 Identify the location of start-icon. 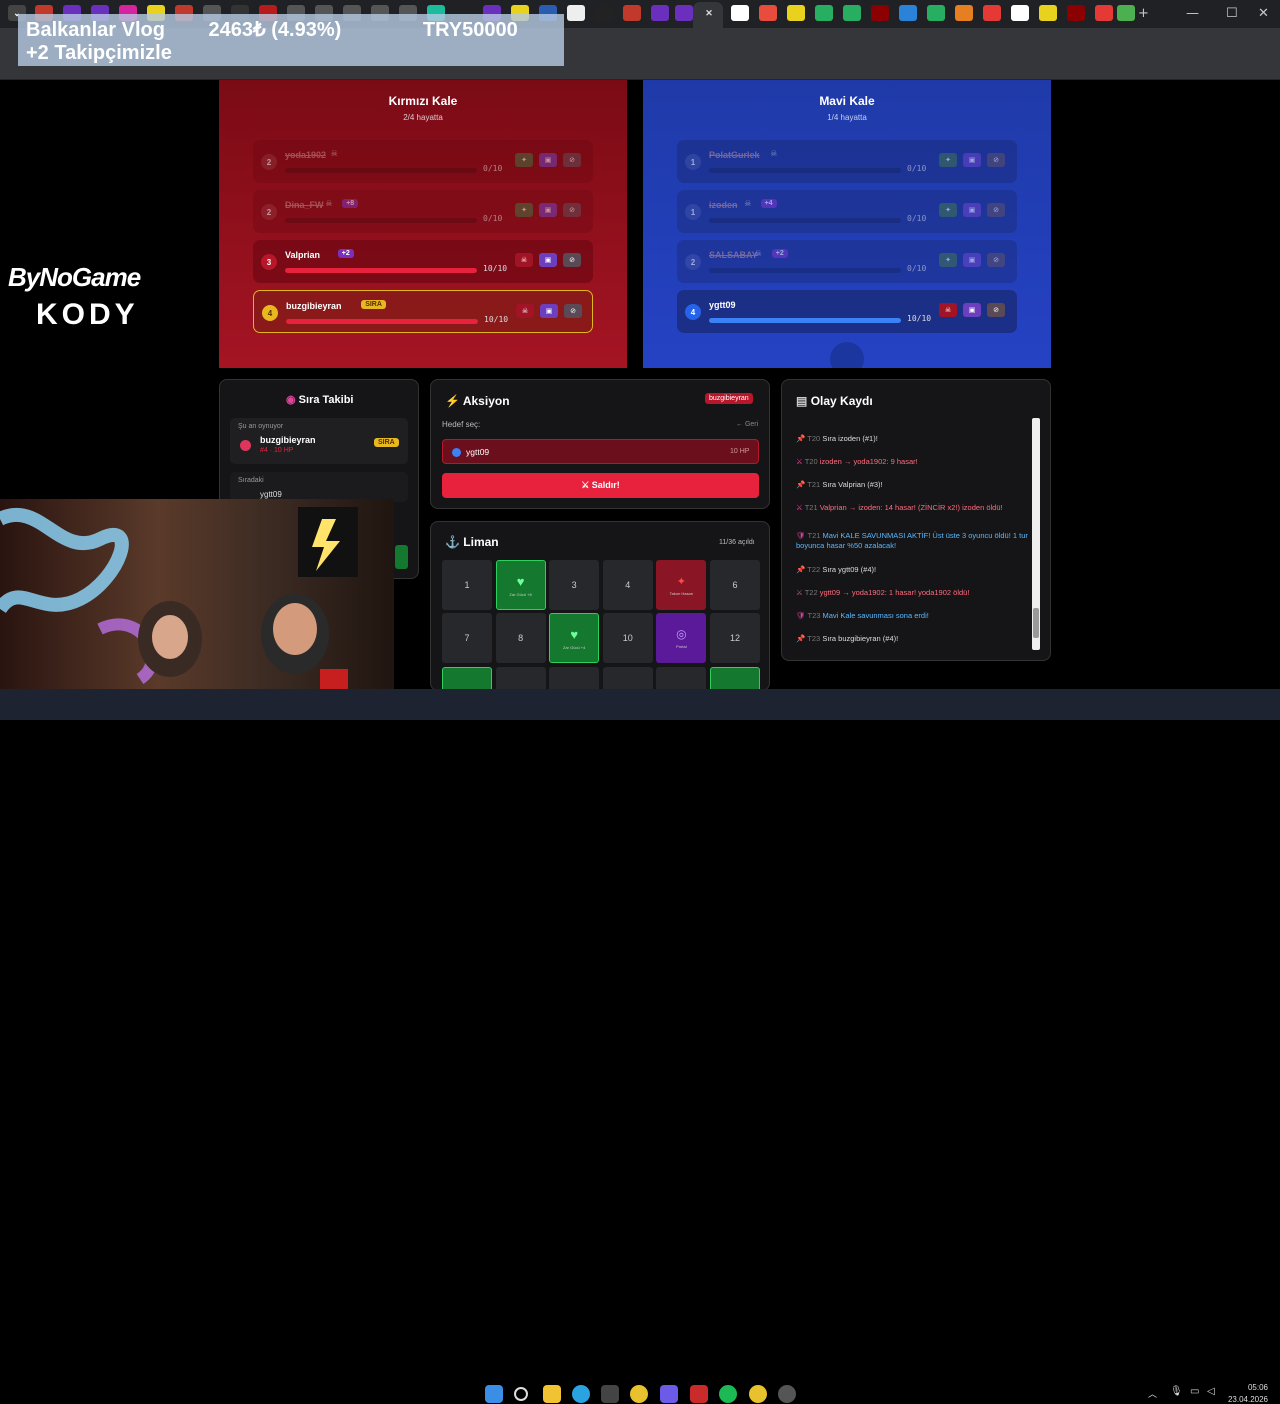
(494, 1394).